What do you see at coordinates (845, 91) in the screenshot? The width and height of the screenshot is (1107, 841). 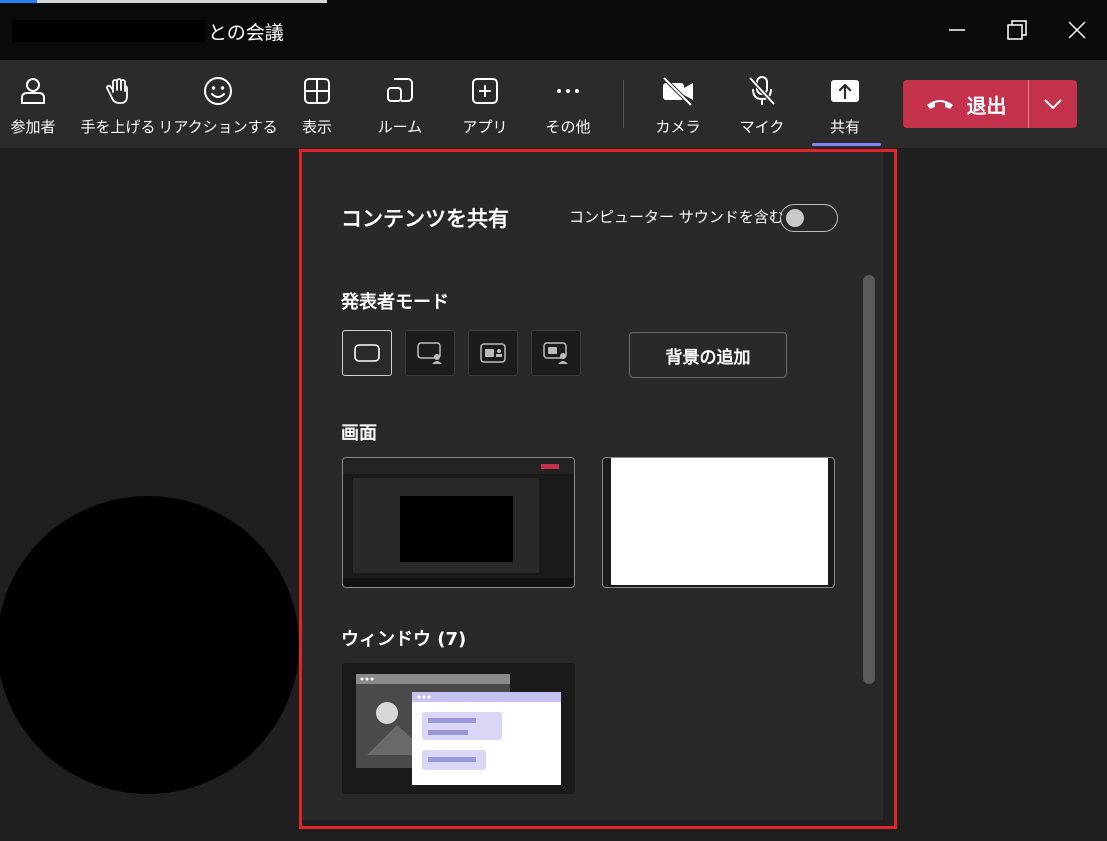 I see `share-screen-icon` at bounding box center [845, 91].